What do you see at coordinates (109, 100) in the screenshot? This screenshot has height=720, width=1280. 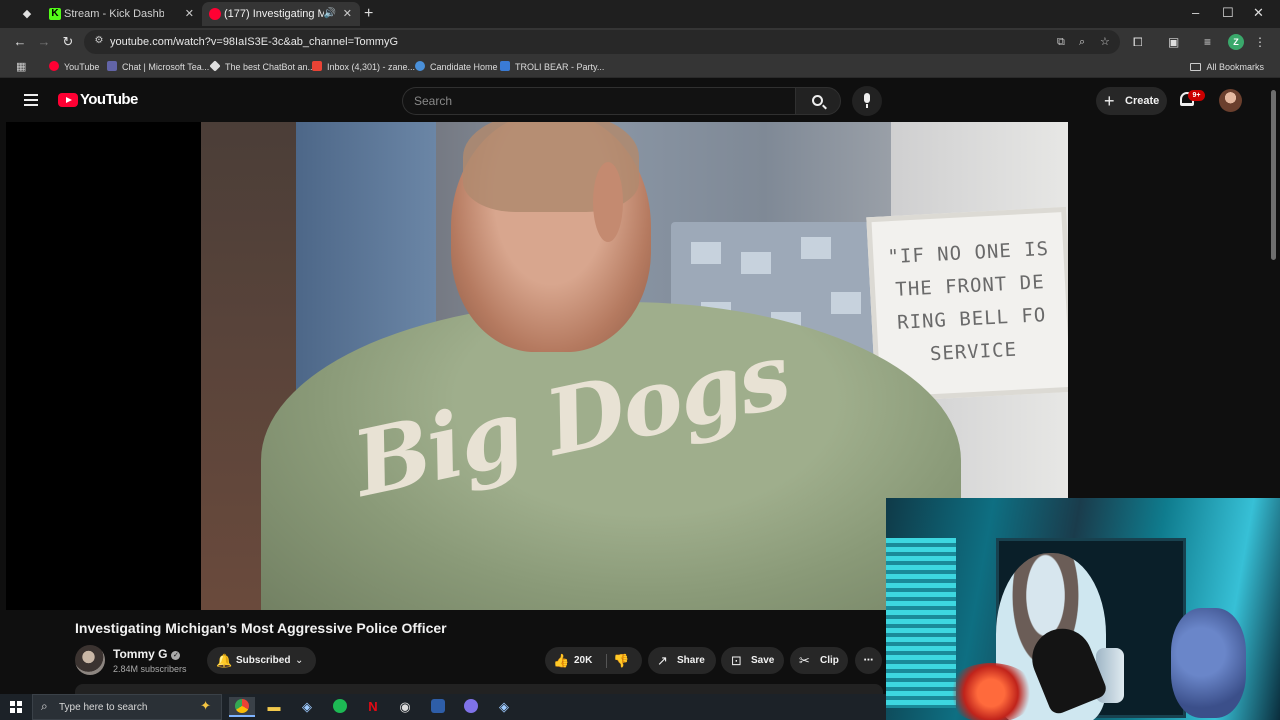 I see `youtube-wordmark: YouTube` at bounding box center [109, 100].